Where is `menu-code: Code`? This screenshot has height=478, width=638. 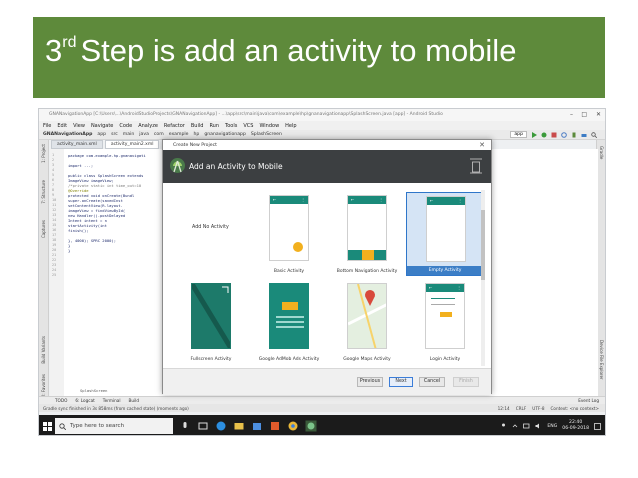
menu-code: Code is located at coordinates (125, 126).